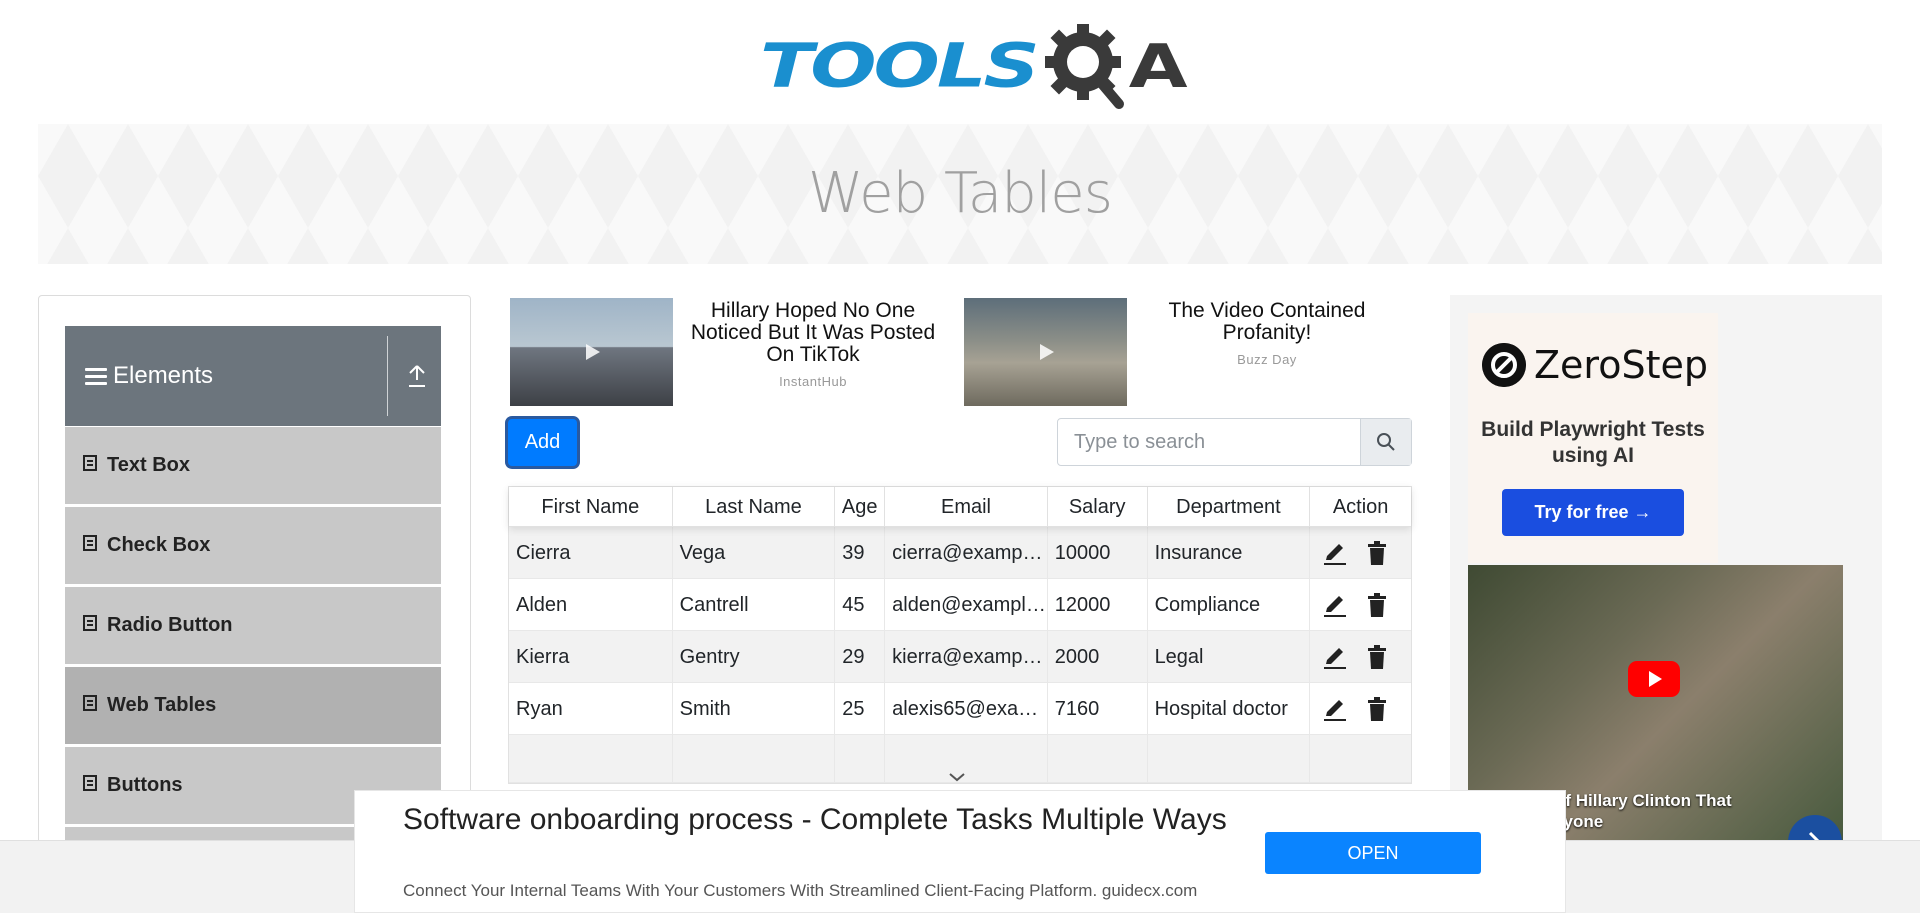 This screenshot has width=1920, height=913. Describe the element at coordinates (162, 705) in the screenshot. I see `sidebar-item-label: Web Tables` at that location.